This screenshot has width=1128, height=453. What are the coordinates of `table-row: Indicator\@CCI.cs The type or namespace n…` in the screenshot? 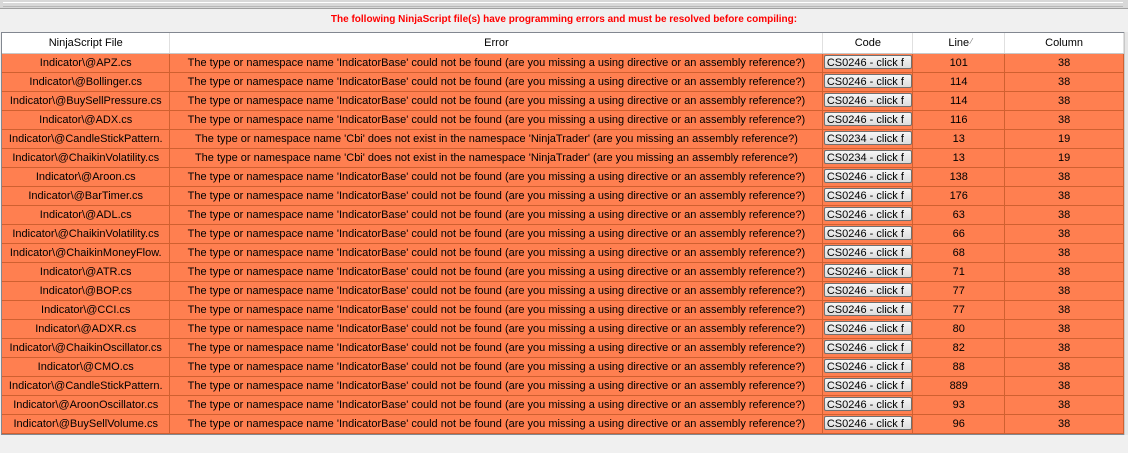 It's located at (563, 310).